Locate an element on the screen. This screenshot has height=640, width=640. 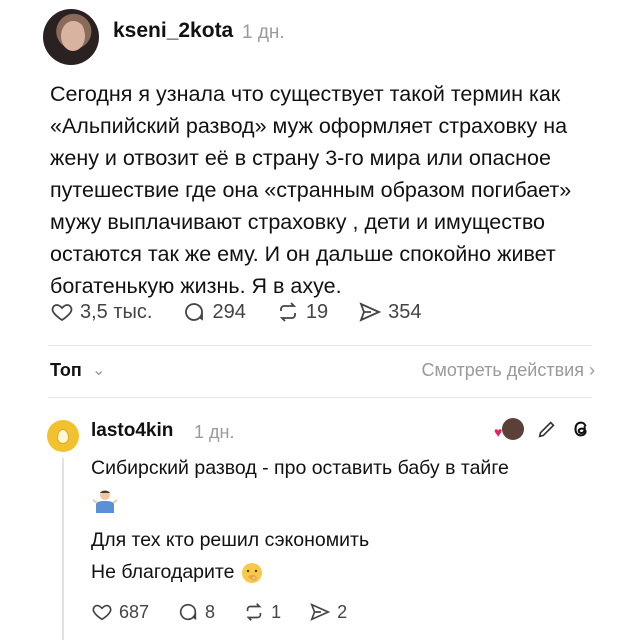
share-button: 354 is located at coordinates (389, 312).